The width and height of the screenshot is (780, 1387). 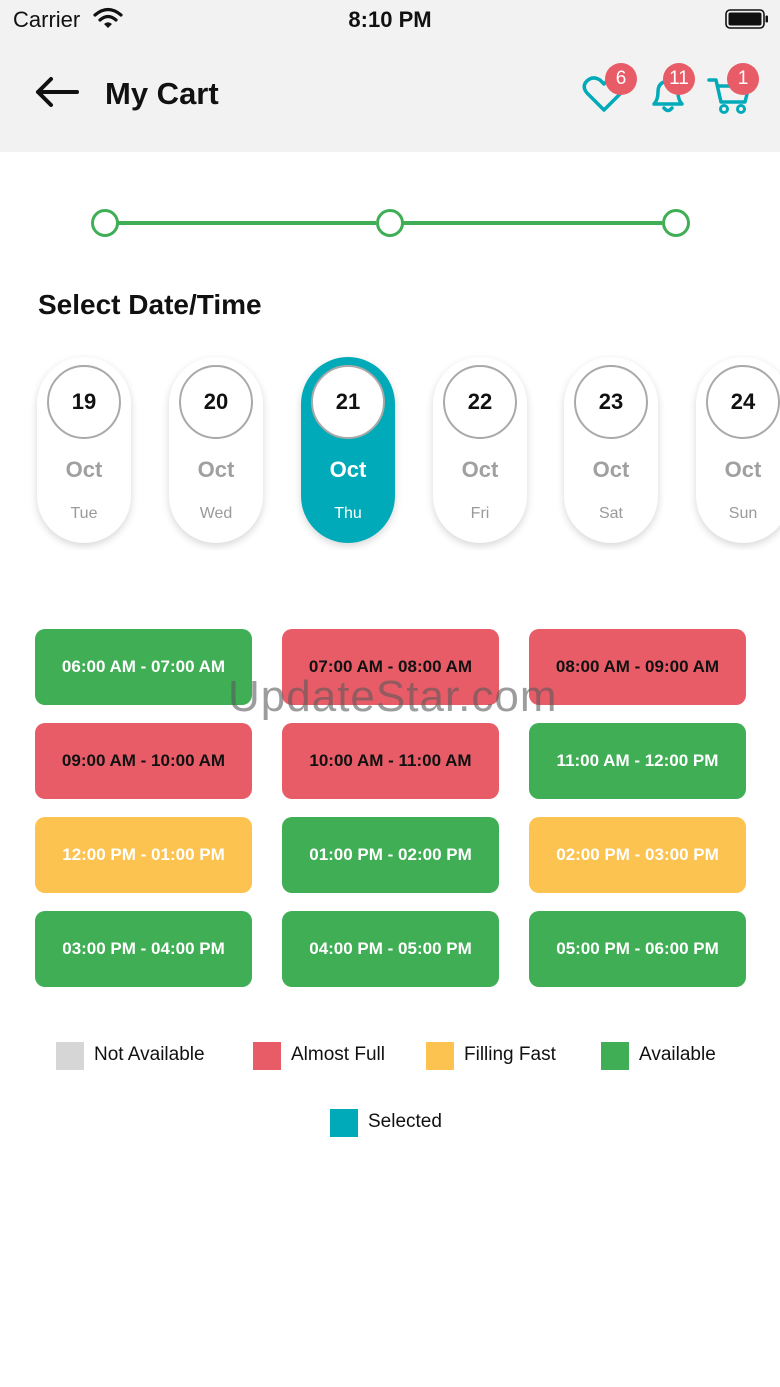 What do you see at coordinates (738, 450) in the screenshot?
I see `date-card-24: 24 Oct Sun` at bounding box center [738, 450].